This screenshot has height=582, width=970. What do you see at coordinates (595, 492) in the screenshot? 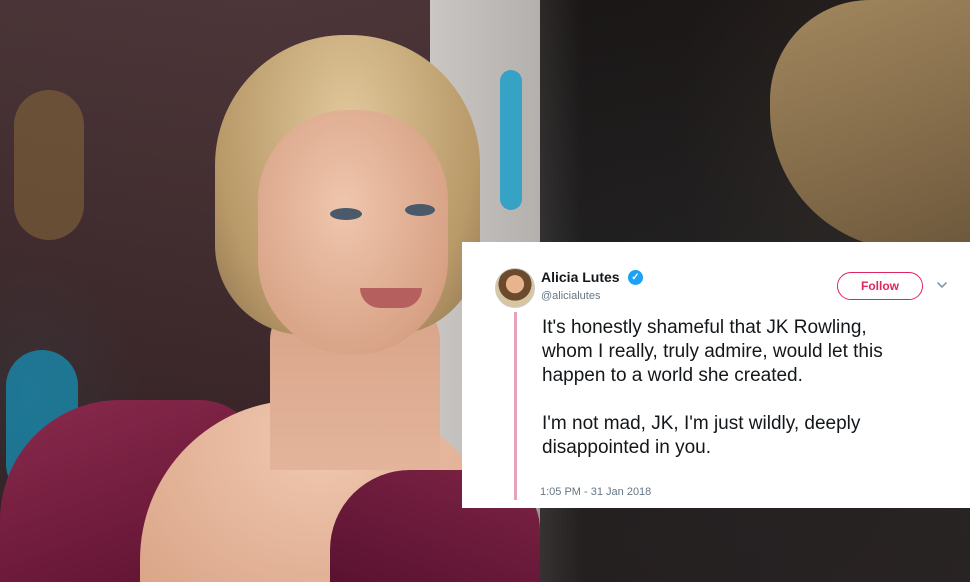
I see `tweet-timestamp: 1:05 PM - 31 Jan 2018` at bounding box center [595, 492].